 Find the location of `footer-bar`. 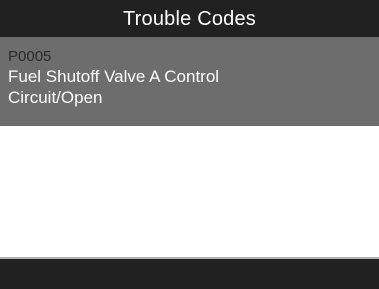

footer-bar is located at coordinates (189, 273).